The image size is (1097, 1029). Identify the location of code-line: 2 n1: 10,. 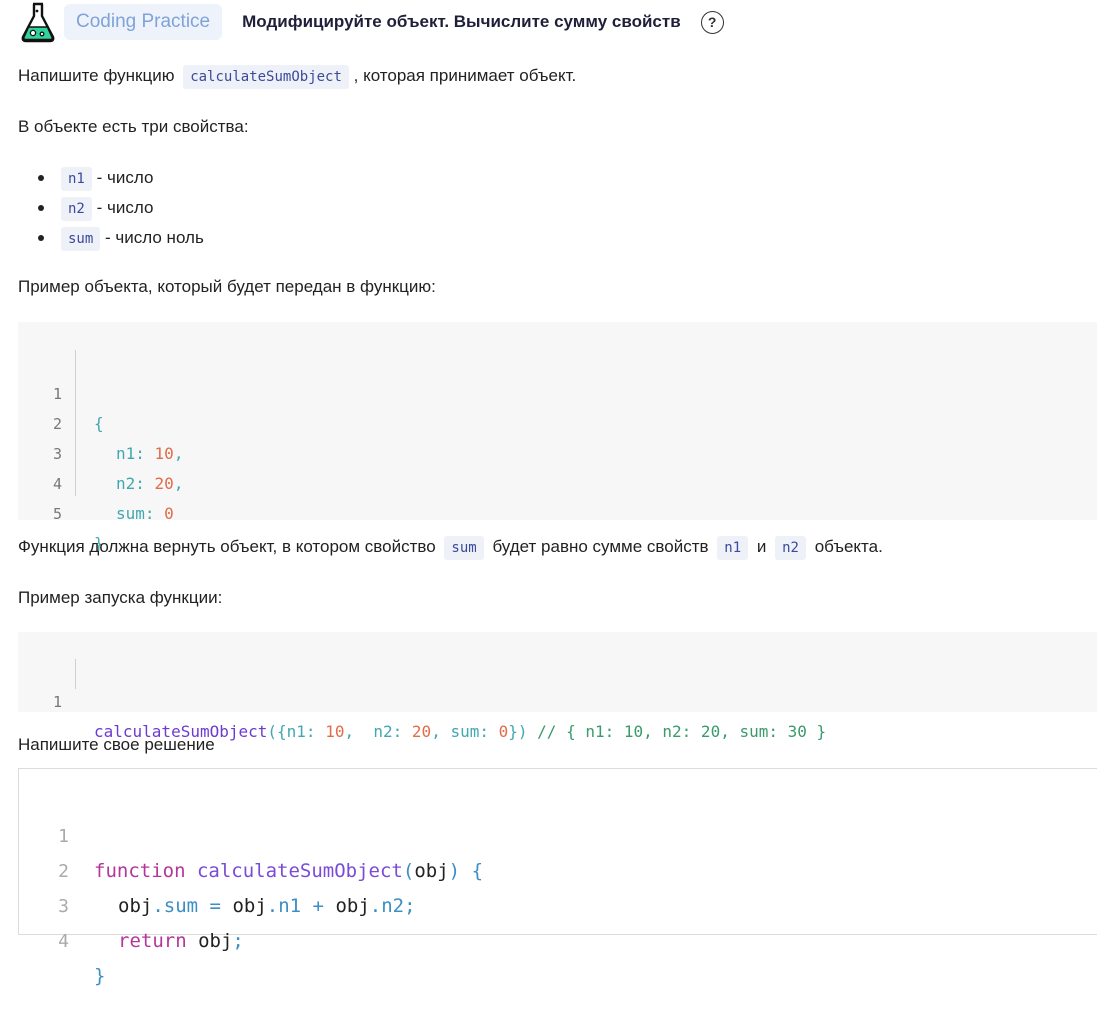
(100, 421).